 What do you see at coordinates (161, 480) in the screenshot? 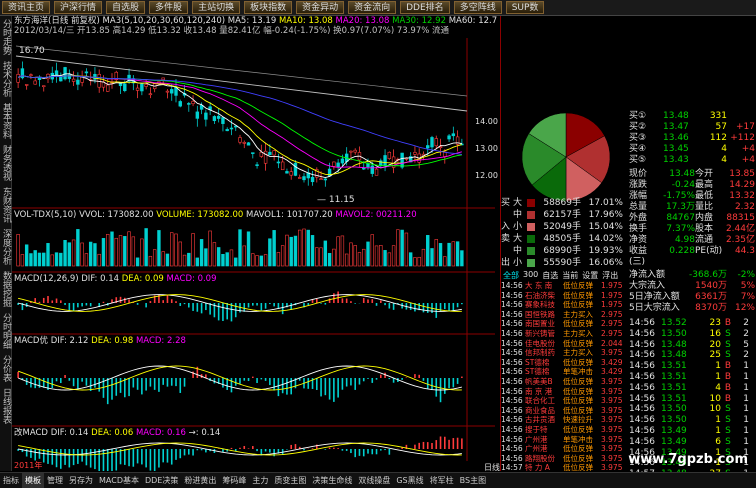
I see `bottom-tab-5: DDE决策` at bounding box center [161, 480].